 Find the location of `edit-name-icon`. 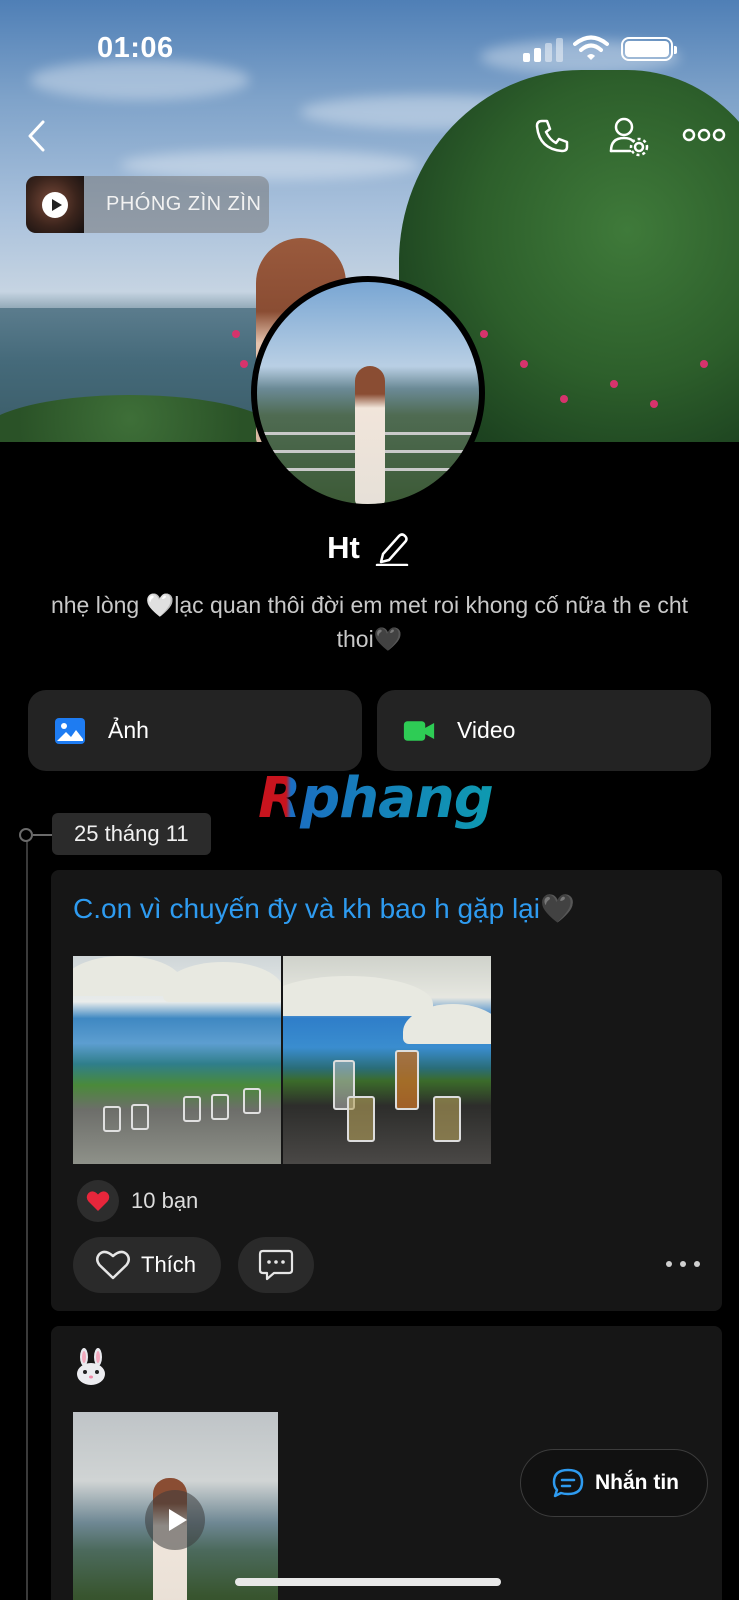

edit-name-icon is located at coordinates (392, 548).